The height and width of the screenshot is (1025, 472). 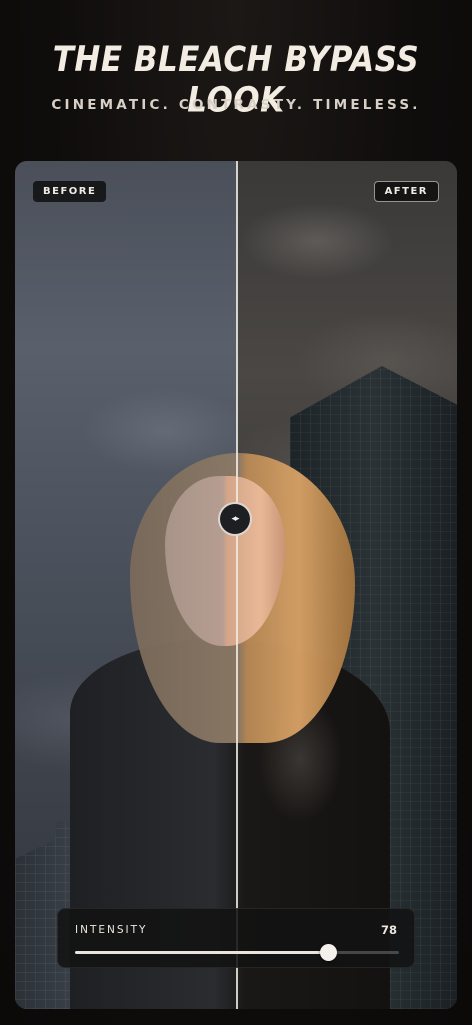 I want to click on intensity-slider, so click(x=237, y=952).